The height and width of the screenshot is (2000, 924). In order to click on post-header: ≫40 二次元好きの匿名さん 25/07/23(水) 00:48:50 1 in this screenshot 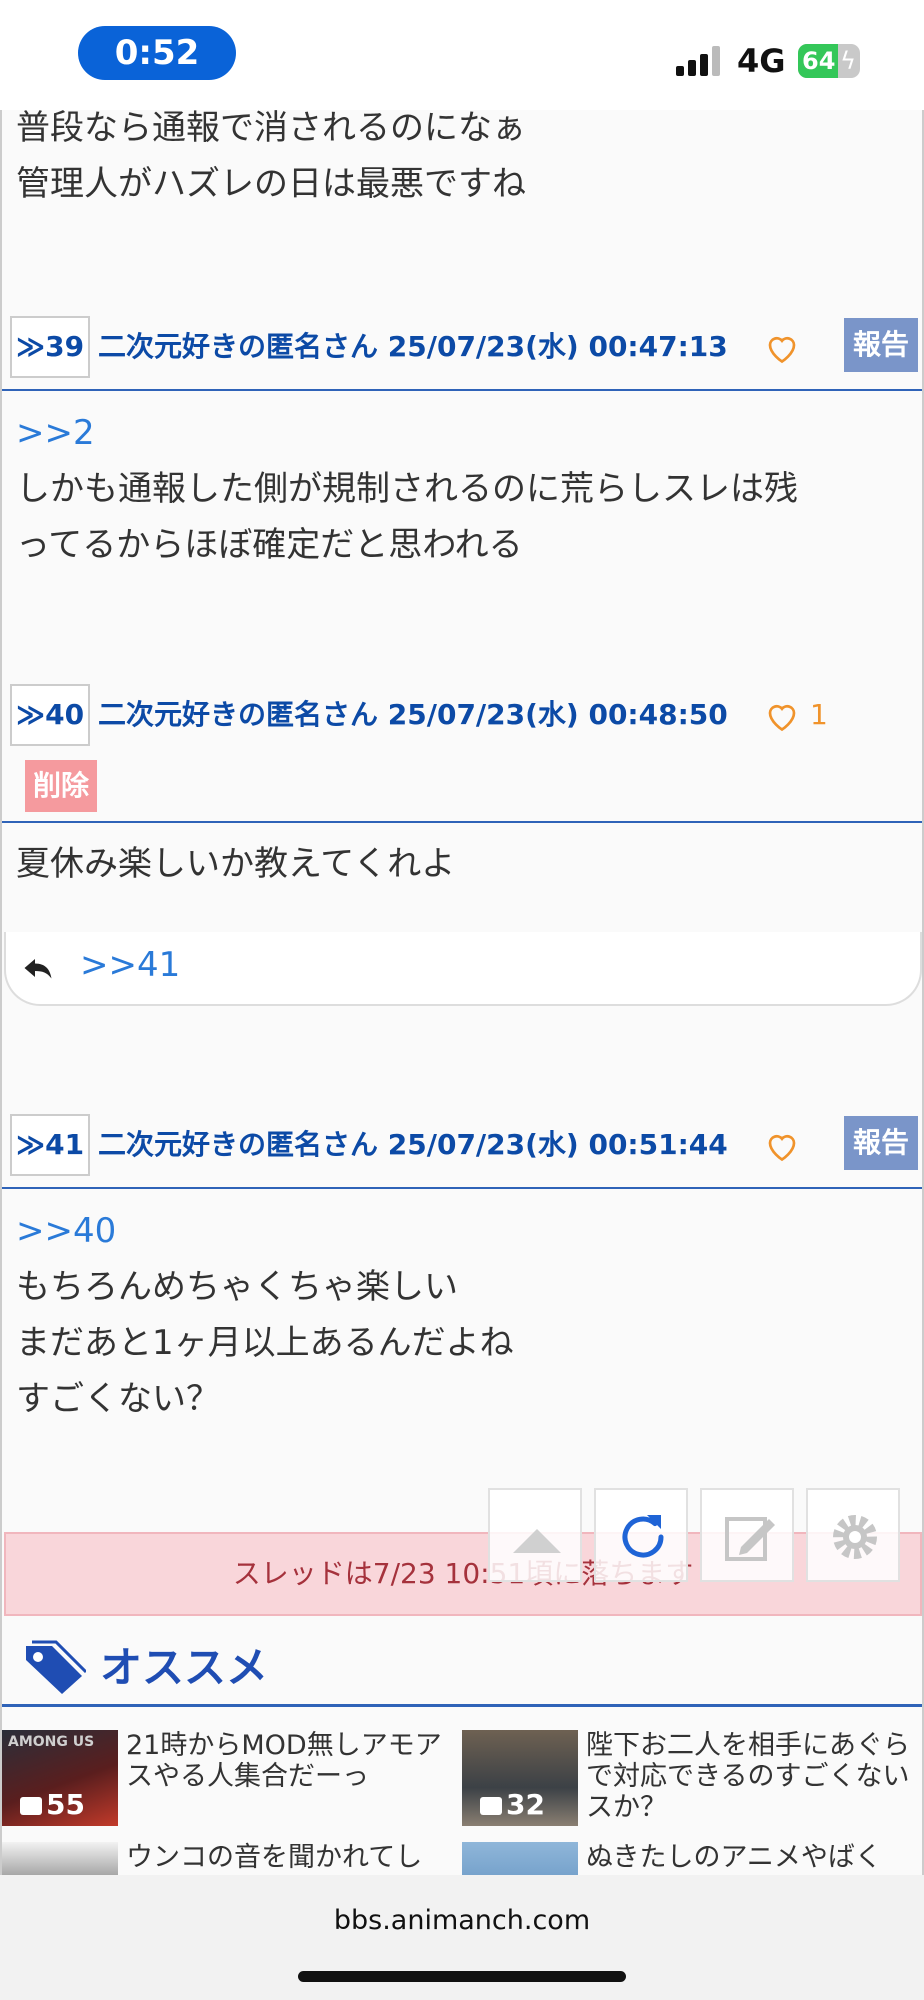, I will do `click(462, 719)`.